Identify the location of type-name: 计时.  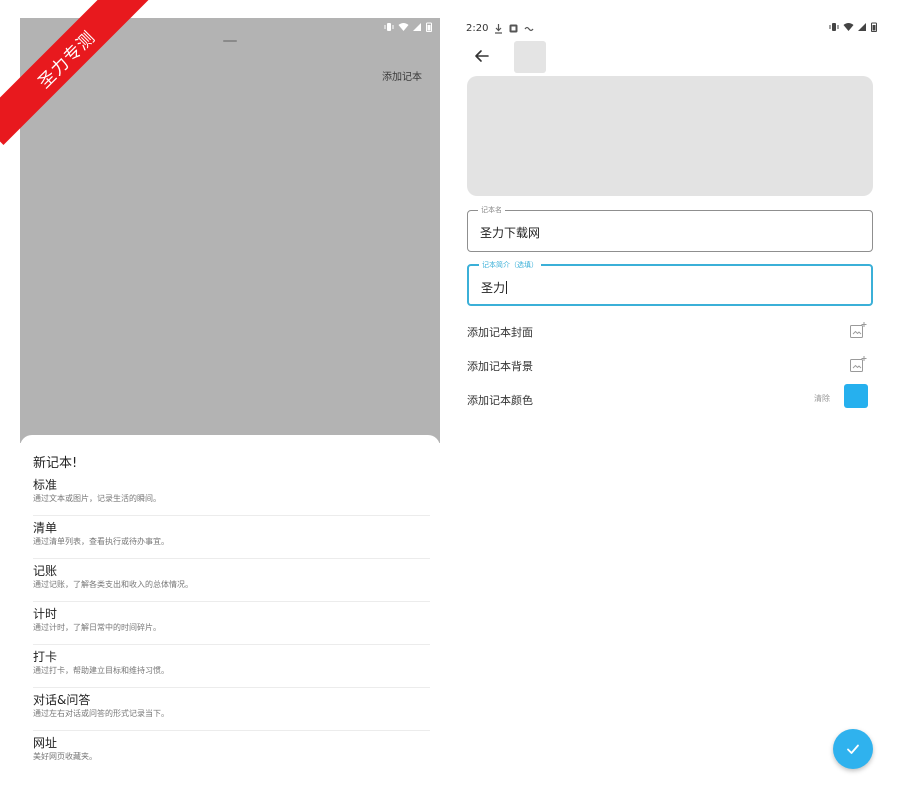
(45, 614).